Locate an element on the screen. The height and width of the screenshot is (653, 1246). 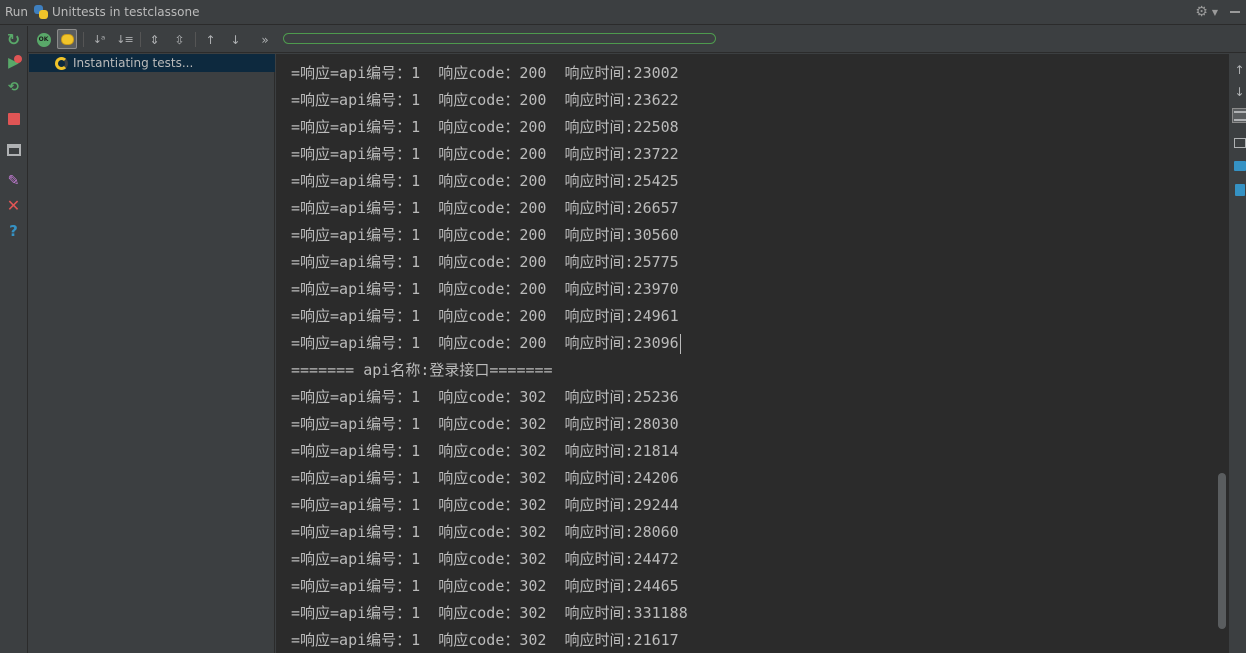
restore-layout-icon is located at coordinates (13, 149).